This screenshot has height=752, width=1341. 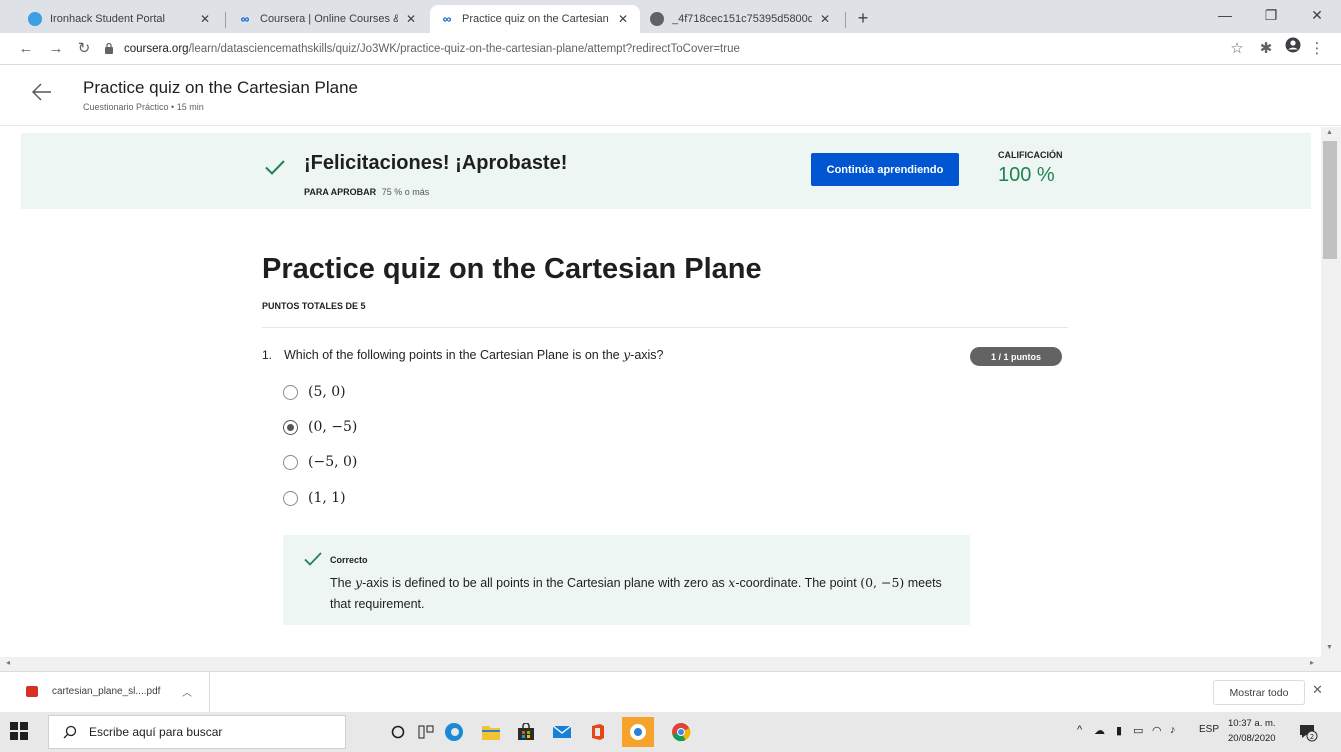 I want to click on answer-option: (−5, 0), so click(x=320, y=462).